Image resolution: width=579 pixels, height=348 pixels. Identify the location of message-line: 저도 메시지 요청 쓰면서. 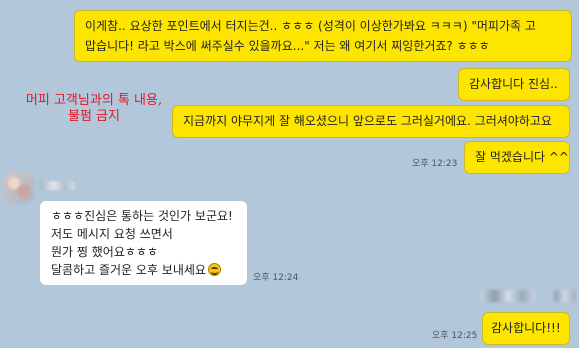
(112, 234).